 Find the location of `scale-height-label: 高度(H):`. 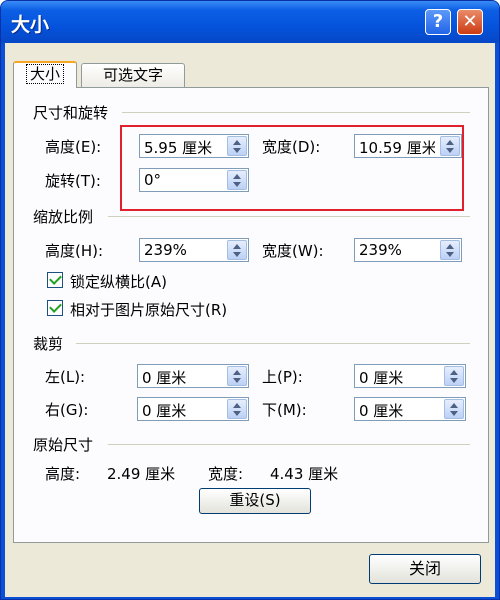

scale-height-label: 高度(H): is located at coordinates (74, 251).